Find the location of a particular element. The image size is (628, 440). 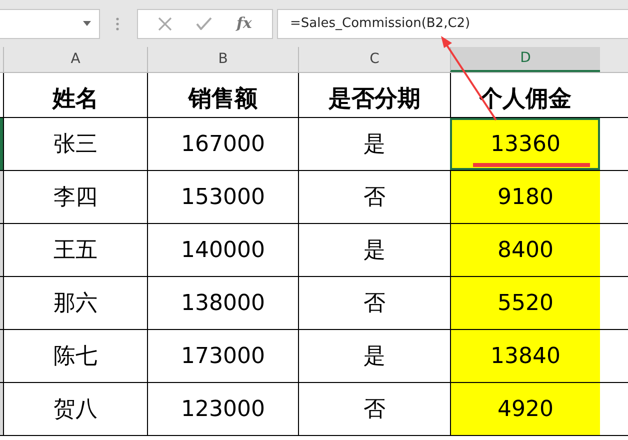

header-cell: 销售额 is located at coordinates (222, 95).